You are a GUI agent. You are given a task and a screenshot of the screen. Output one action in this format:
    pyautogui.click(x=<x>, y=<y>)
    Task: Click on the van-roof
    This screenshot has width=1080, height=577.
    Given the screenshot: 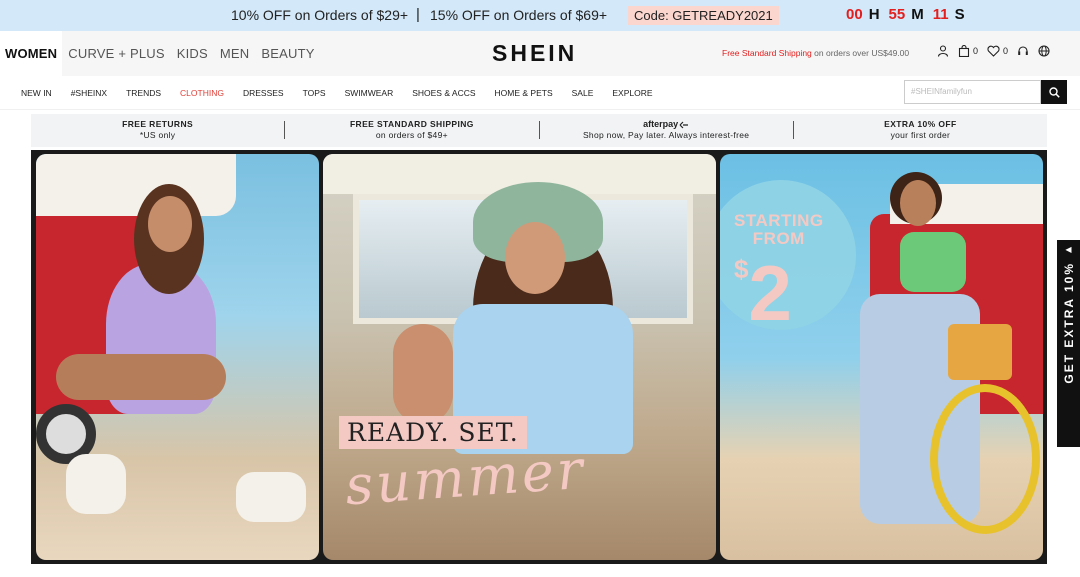 What is the action you would take?
    pyautogui.click(x=136, y=185)
    